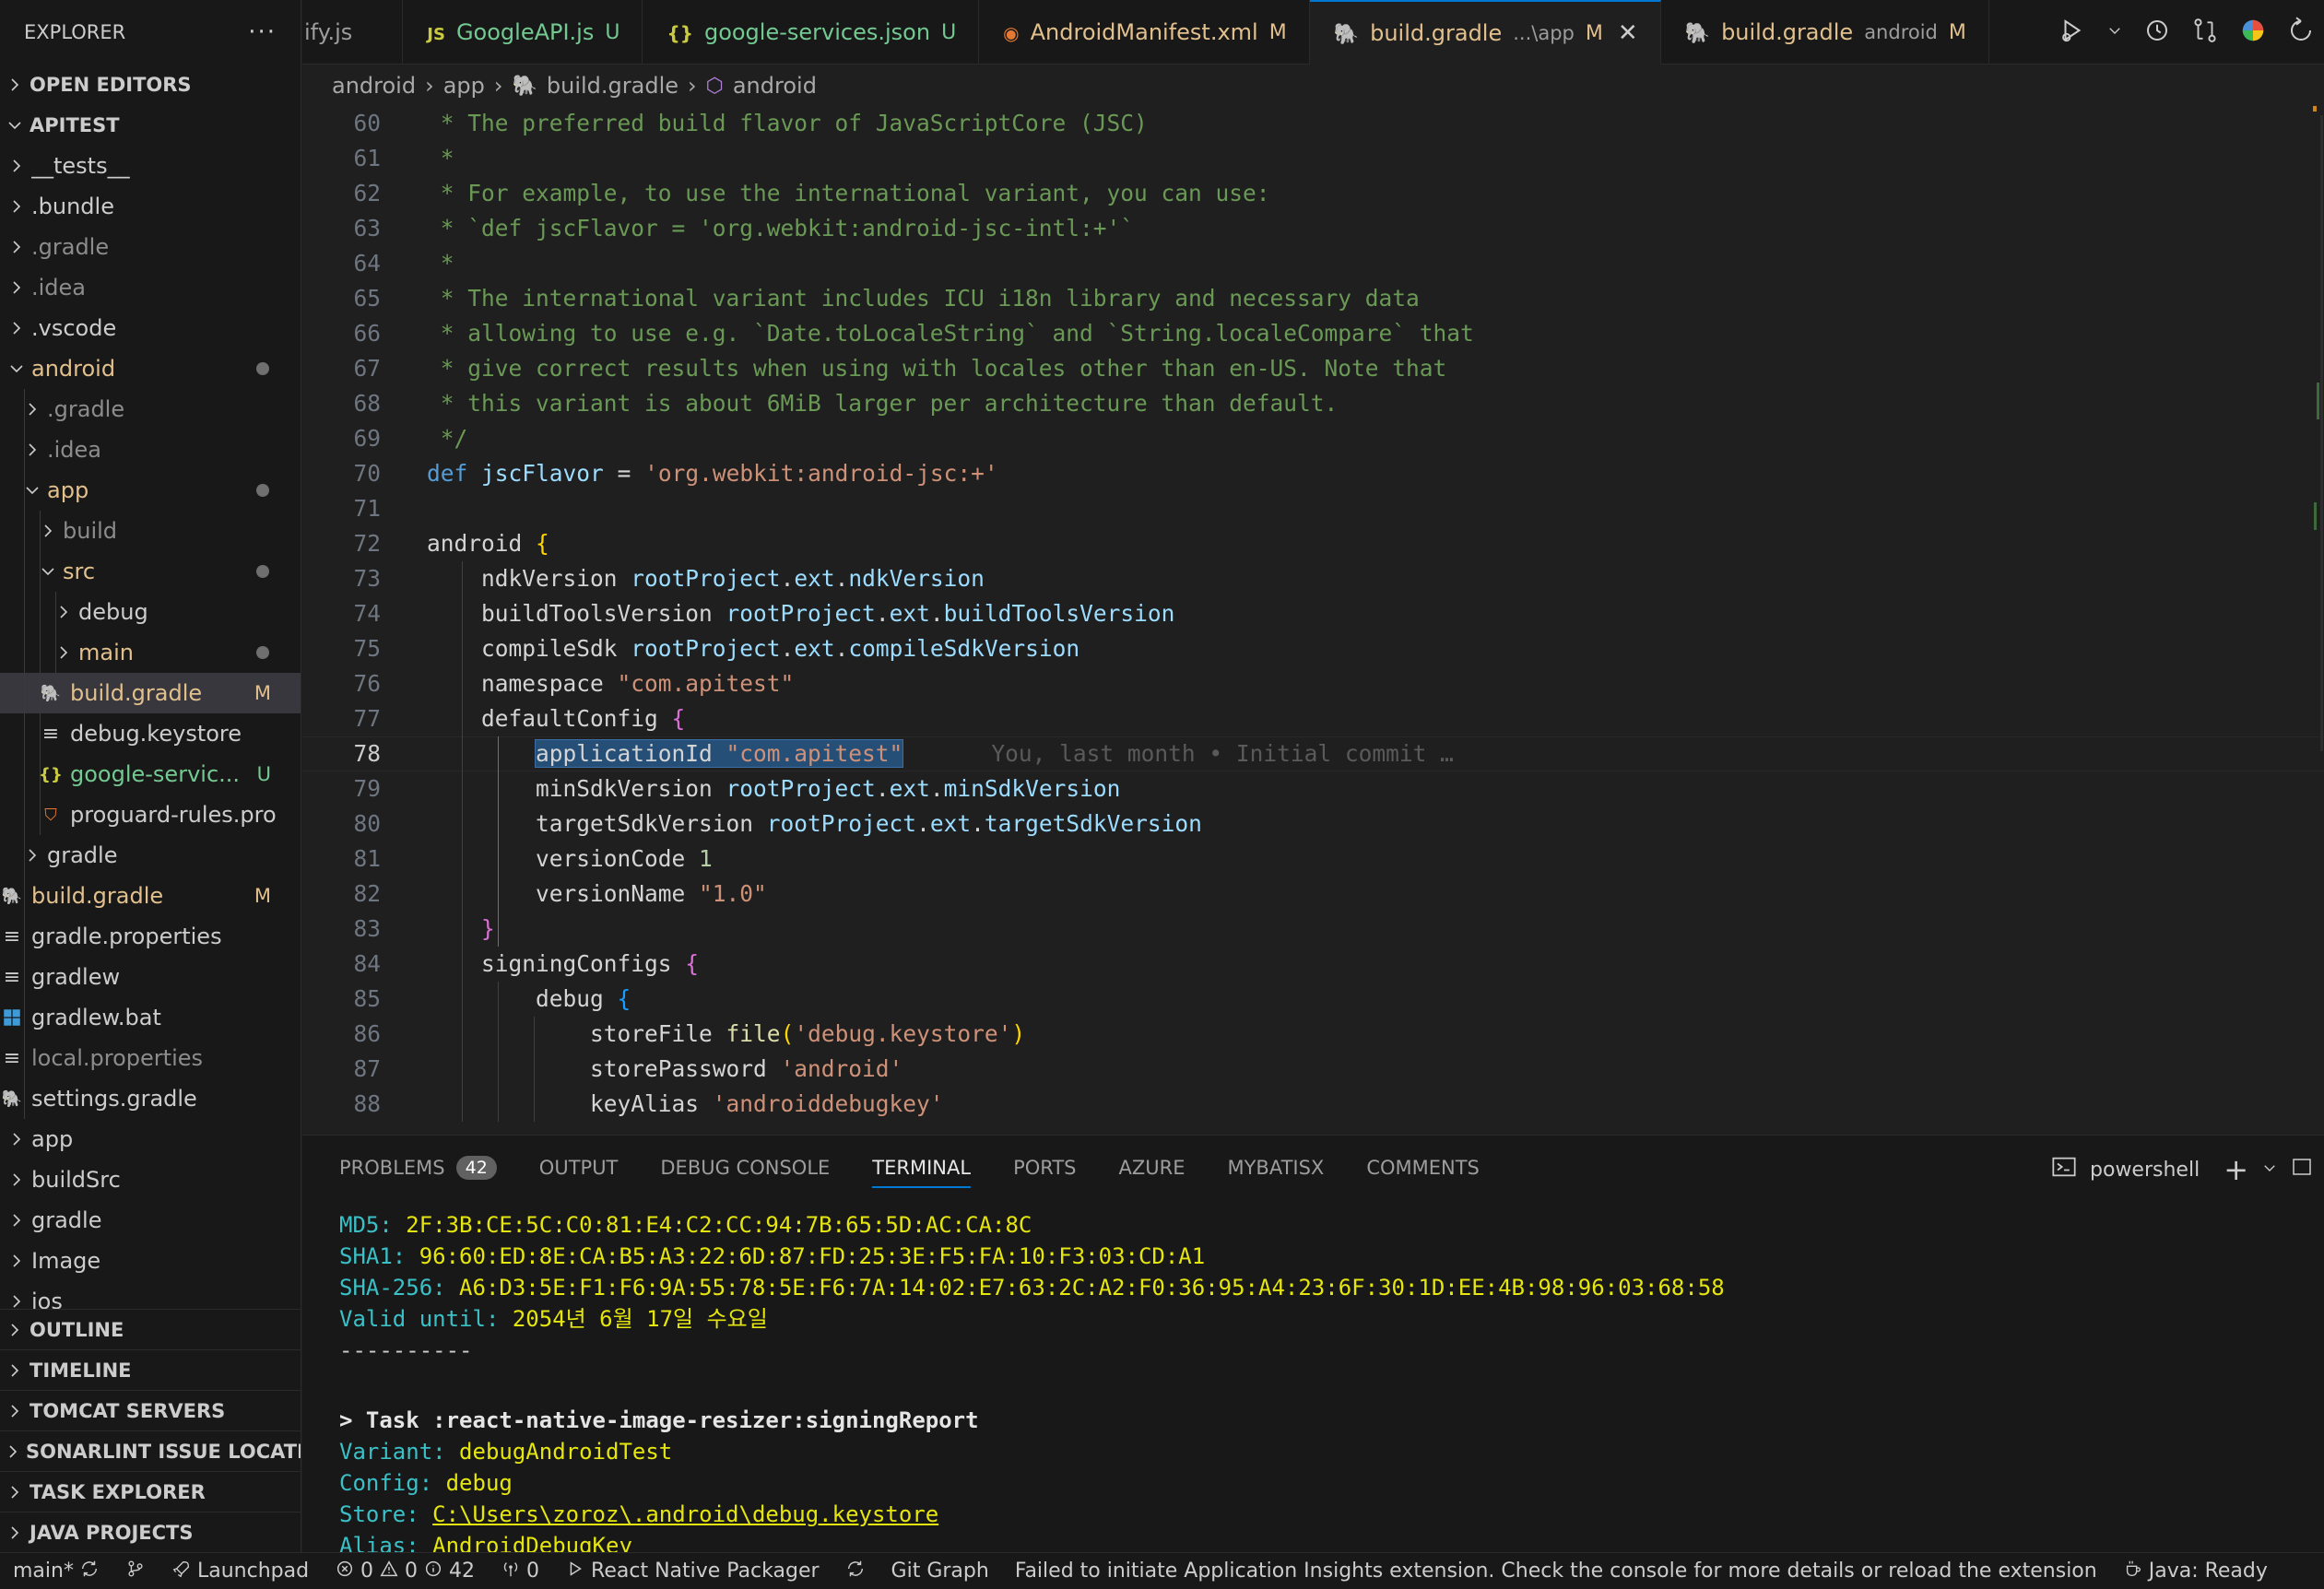  What do you see at coordinates (150, 1329) in the screenshot?
I see `sidebar-section-outline: OUTLINE` at bounding box center [150, 1329].